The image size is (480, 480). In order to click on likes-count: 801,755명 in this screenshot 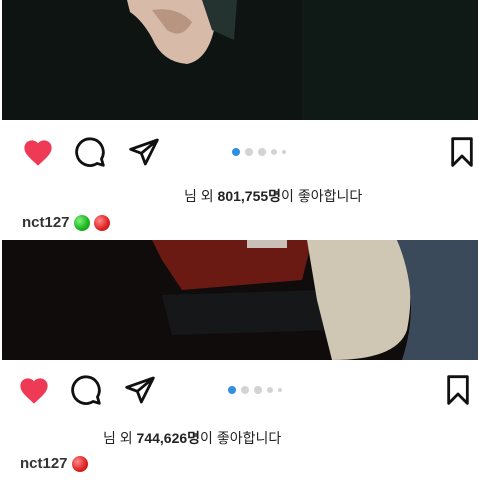, I will do `click(249, 196)`.